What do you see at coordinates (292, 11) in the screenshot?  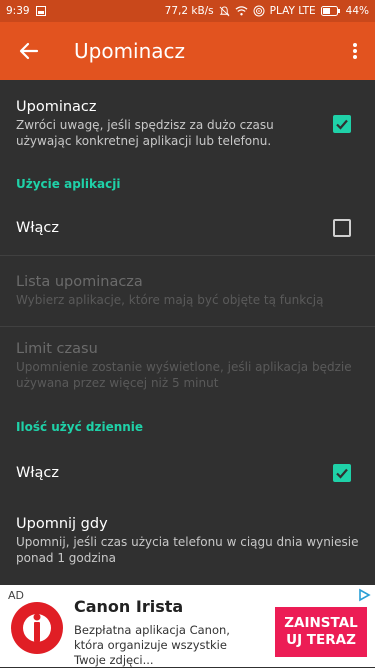 I see `carrier-label: PLAY LTE` at bounding box center [292, 11].